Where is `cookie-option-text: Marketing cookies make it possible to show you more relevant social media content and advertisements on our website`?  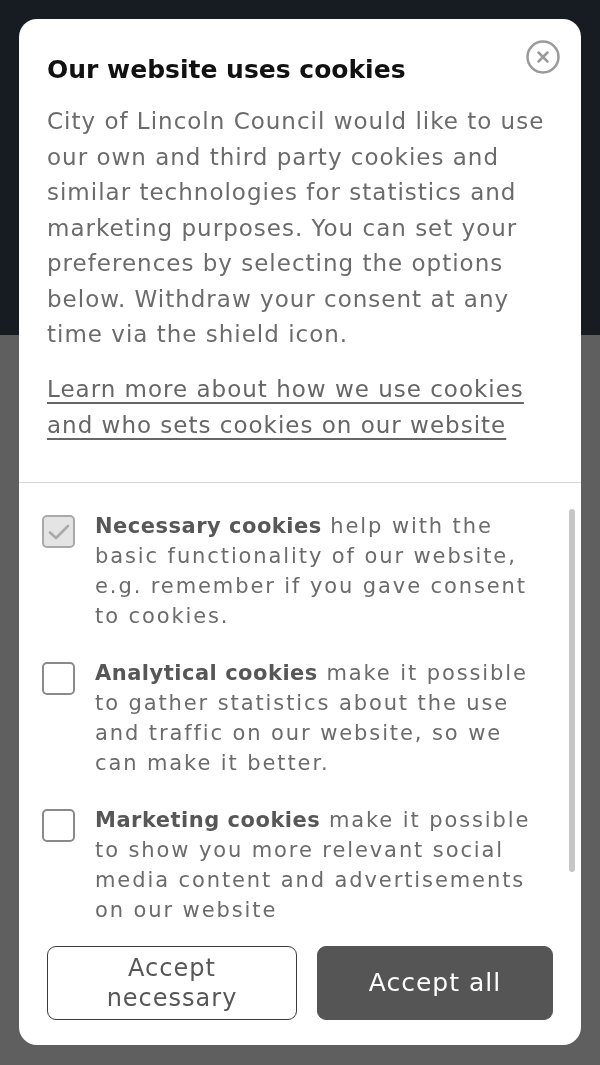 cookie-option-text: Marketing cookies make it possible to show you more relevant social media content and advertisements on our website is located at coordinates (313, 865).